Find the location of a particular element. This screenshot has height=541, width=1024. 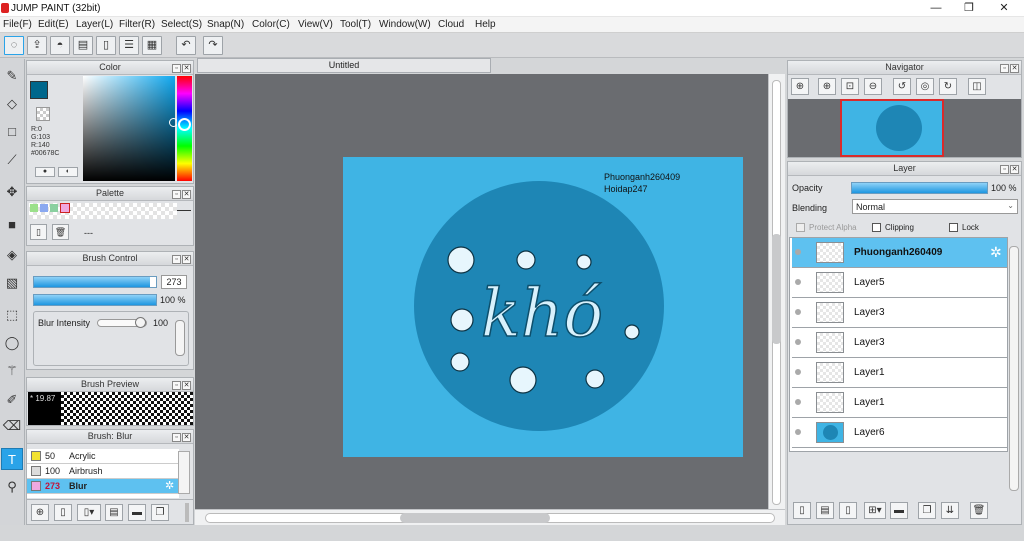

menu-help: Help is located at coordinates (485, 24).